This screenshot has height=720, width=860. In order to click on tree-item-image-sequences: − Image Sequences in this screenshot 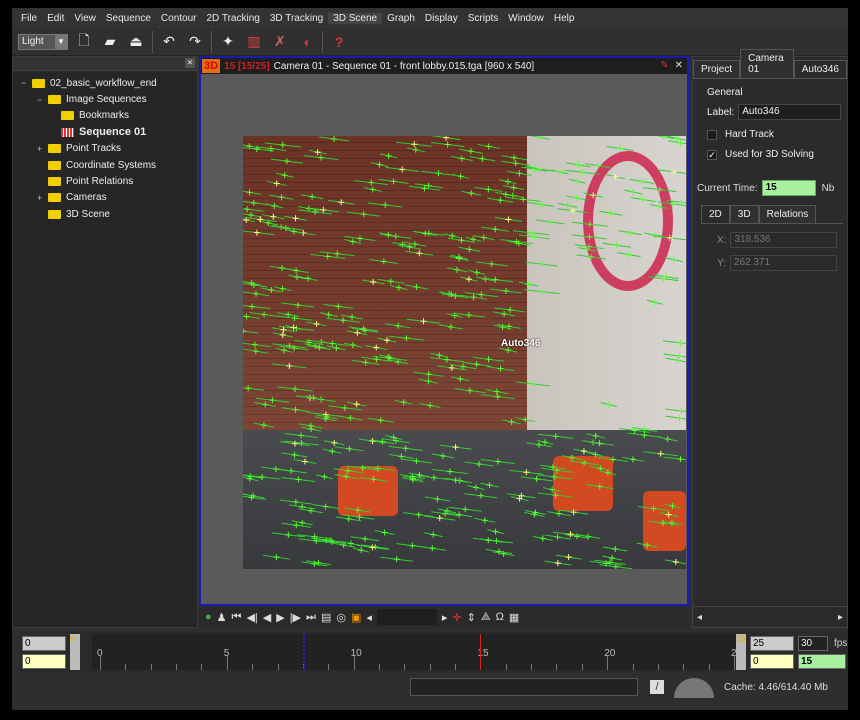, I will do `click(109, 99)`.